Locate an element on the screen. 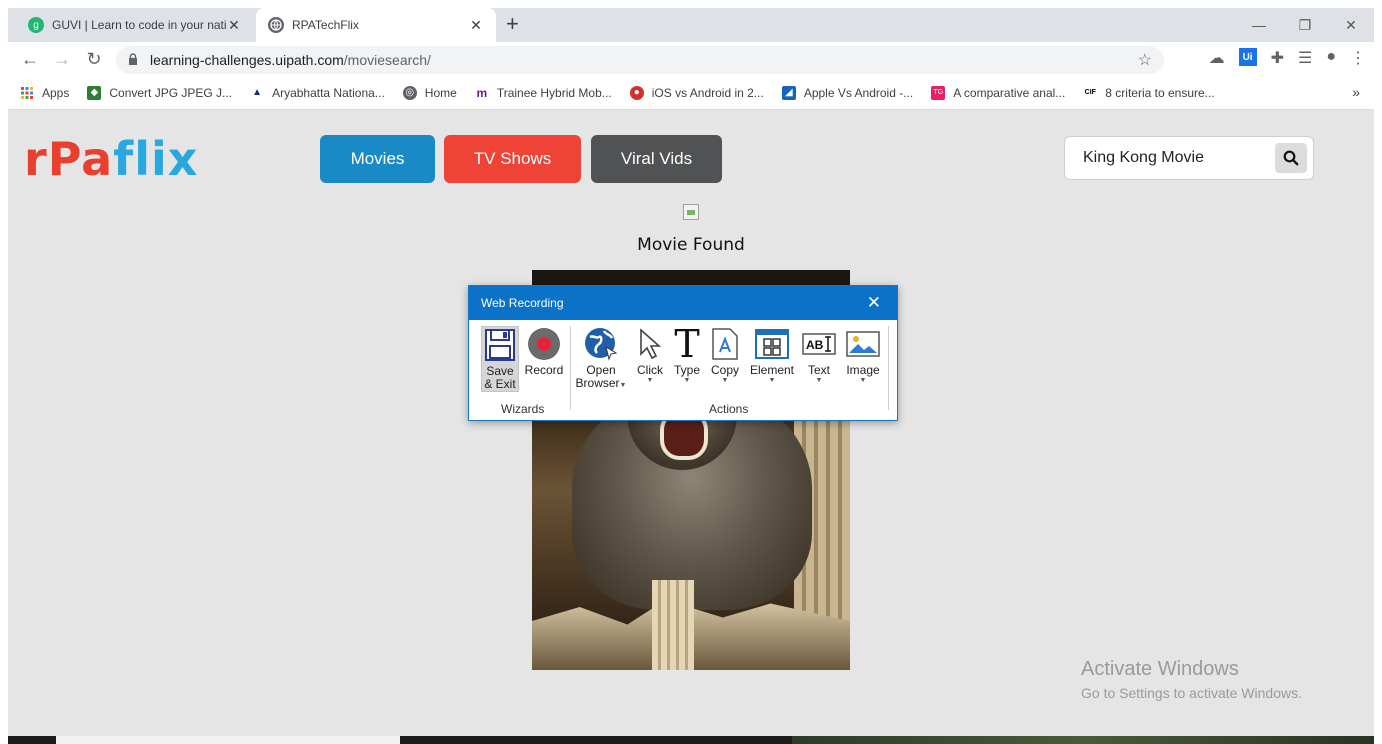 This screenshot has height=744, width=1382. m-icon: m is located at coordinates (482, 92).